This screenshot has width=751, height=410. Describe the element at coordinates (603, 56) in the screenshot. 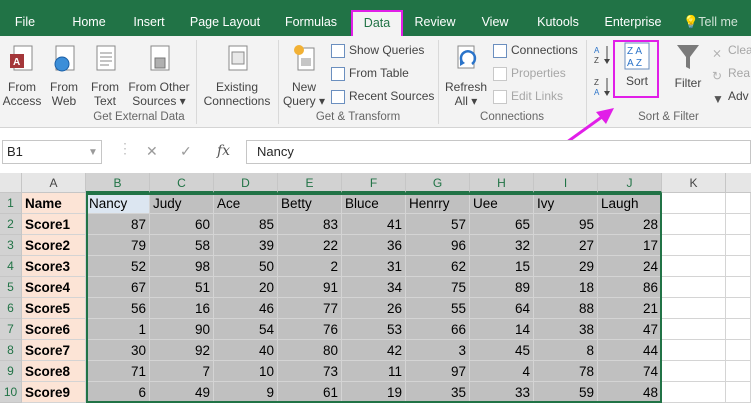

I see `sort-ascending-button: A Z` at that location.